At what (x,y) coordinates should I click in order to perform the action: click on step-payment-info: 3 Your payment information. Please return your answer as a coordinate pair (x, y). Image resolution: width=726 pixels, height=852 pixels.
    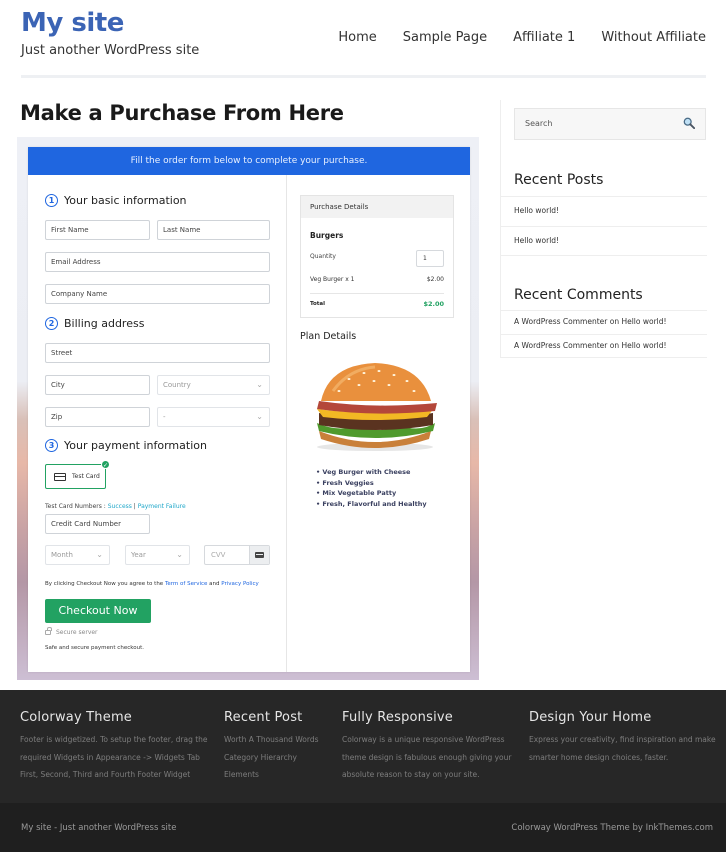
    Looking at the image, I should click on (126, 445).